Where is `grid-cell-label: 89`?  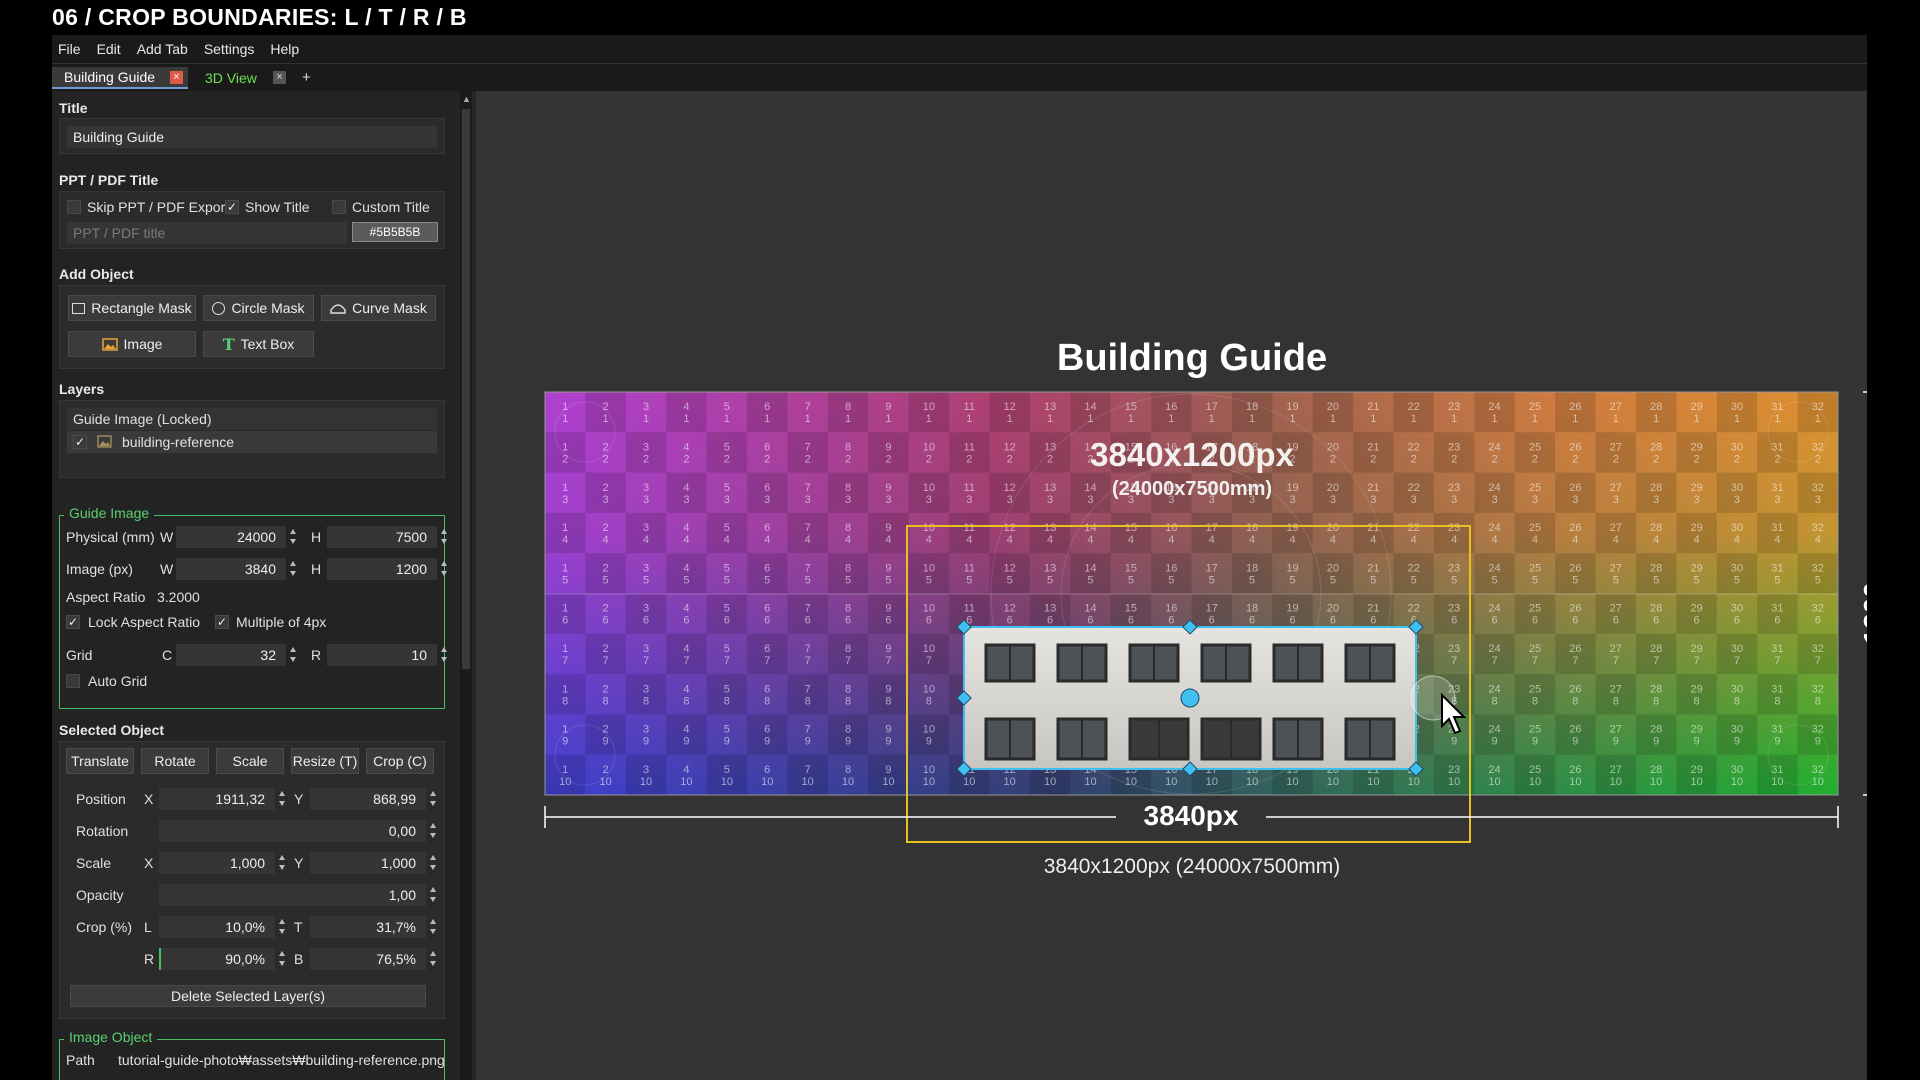 grid-cell-label: 89 is located at coordinates (848, 736).